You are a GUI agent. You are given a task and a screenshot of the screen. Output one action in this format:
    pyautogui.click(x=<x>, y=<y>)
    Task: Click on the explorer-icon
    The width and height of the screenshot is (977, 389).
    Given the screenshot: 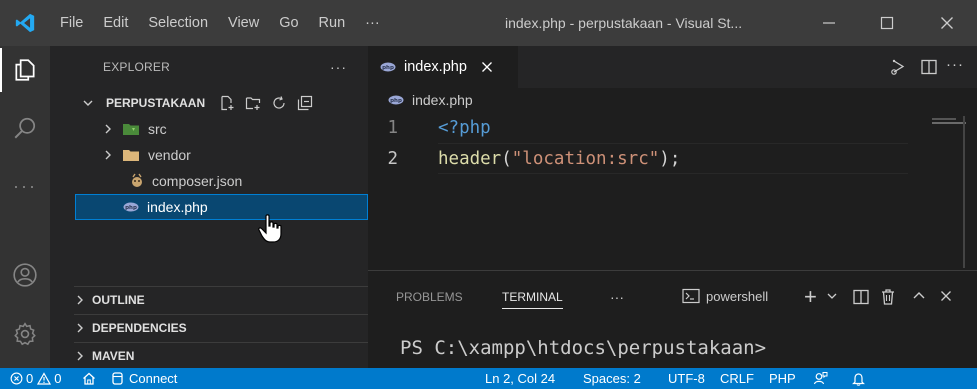 What is the action you would take?
    pyautogui.click(x=25, y=70)
    